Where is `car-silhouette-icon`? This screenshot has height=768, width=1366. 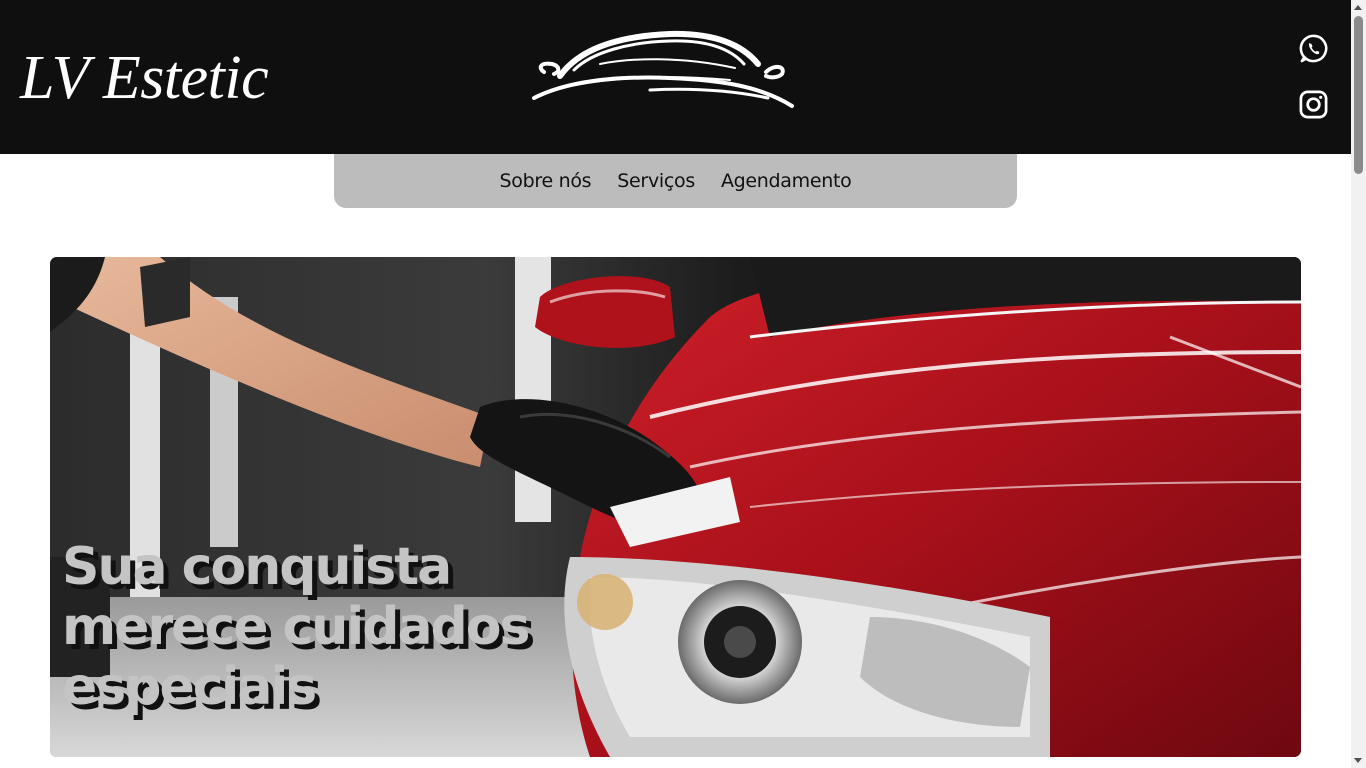
car-silhouette-icon is located at coordinates (663, 69).